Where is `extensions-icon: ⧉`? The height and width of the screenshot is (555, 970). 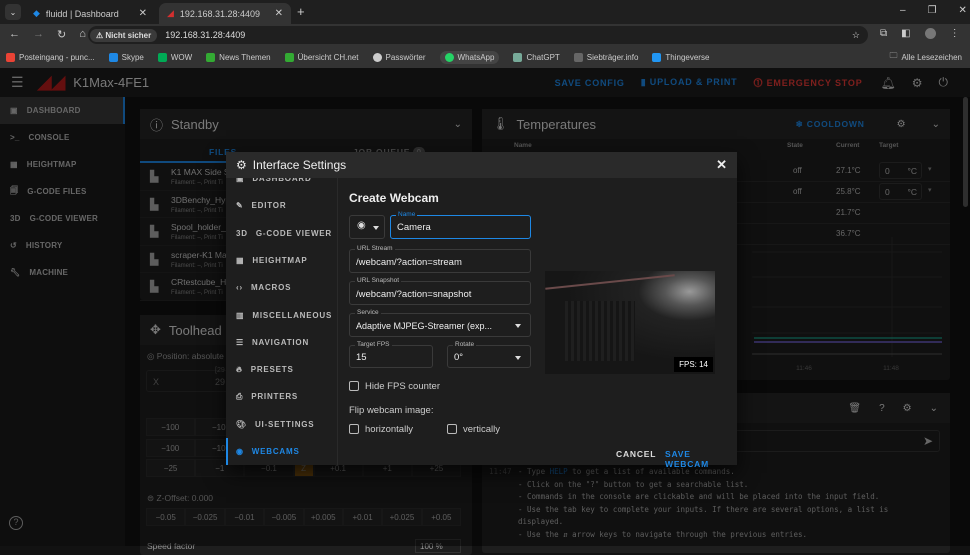 extensions-icon: ⧉ is located at coordinates (883, 33).